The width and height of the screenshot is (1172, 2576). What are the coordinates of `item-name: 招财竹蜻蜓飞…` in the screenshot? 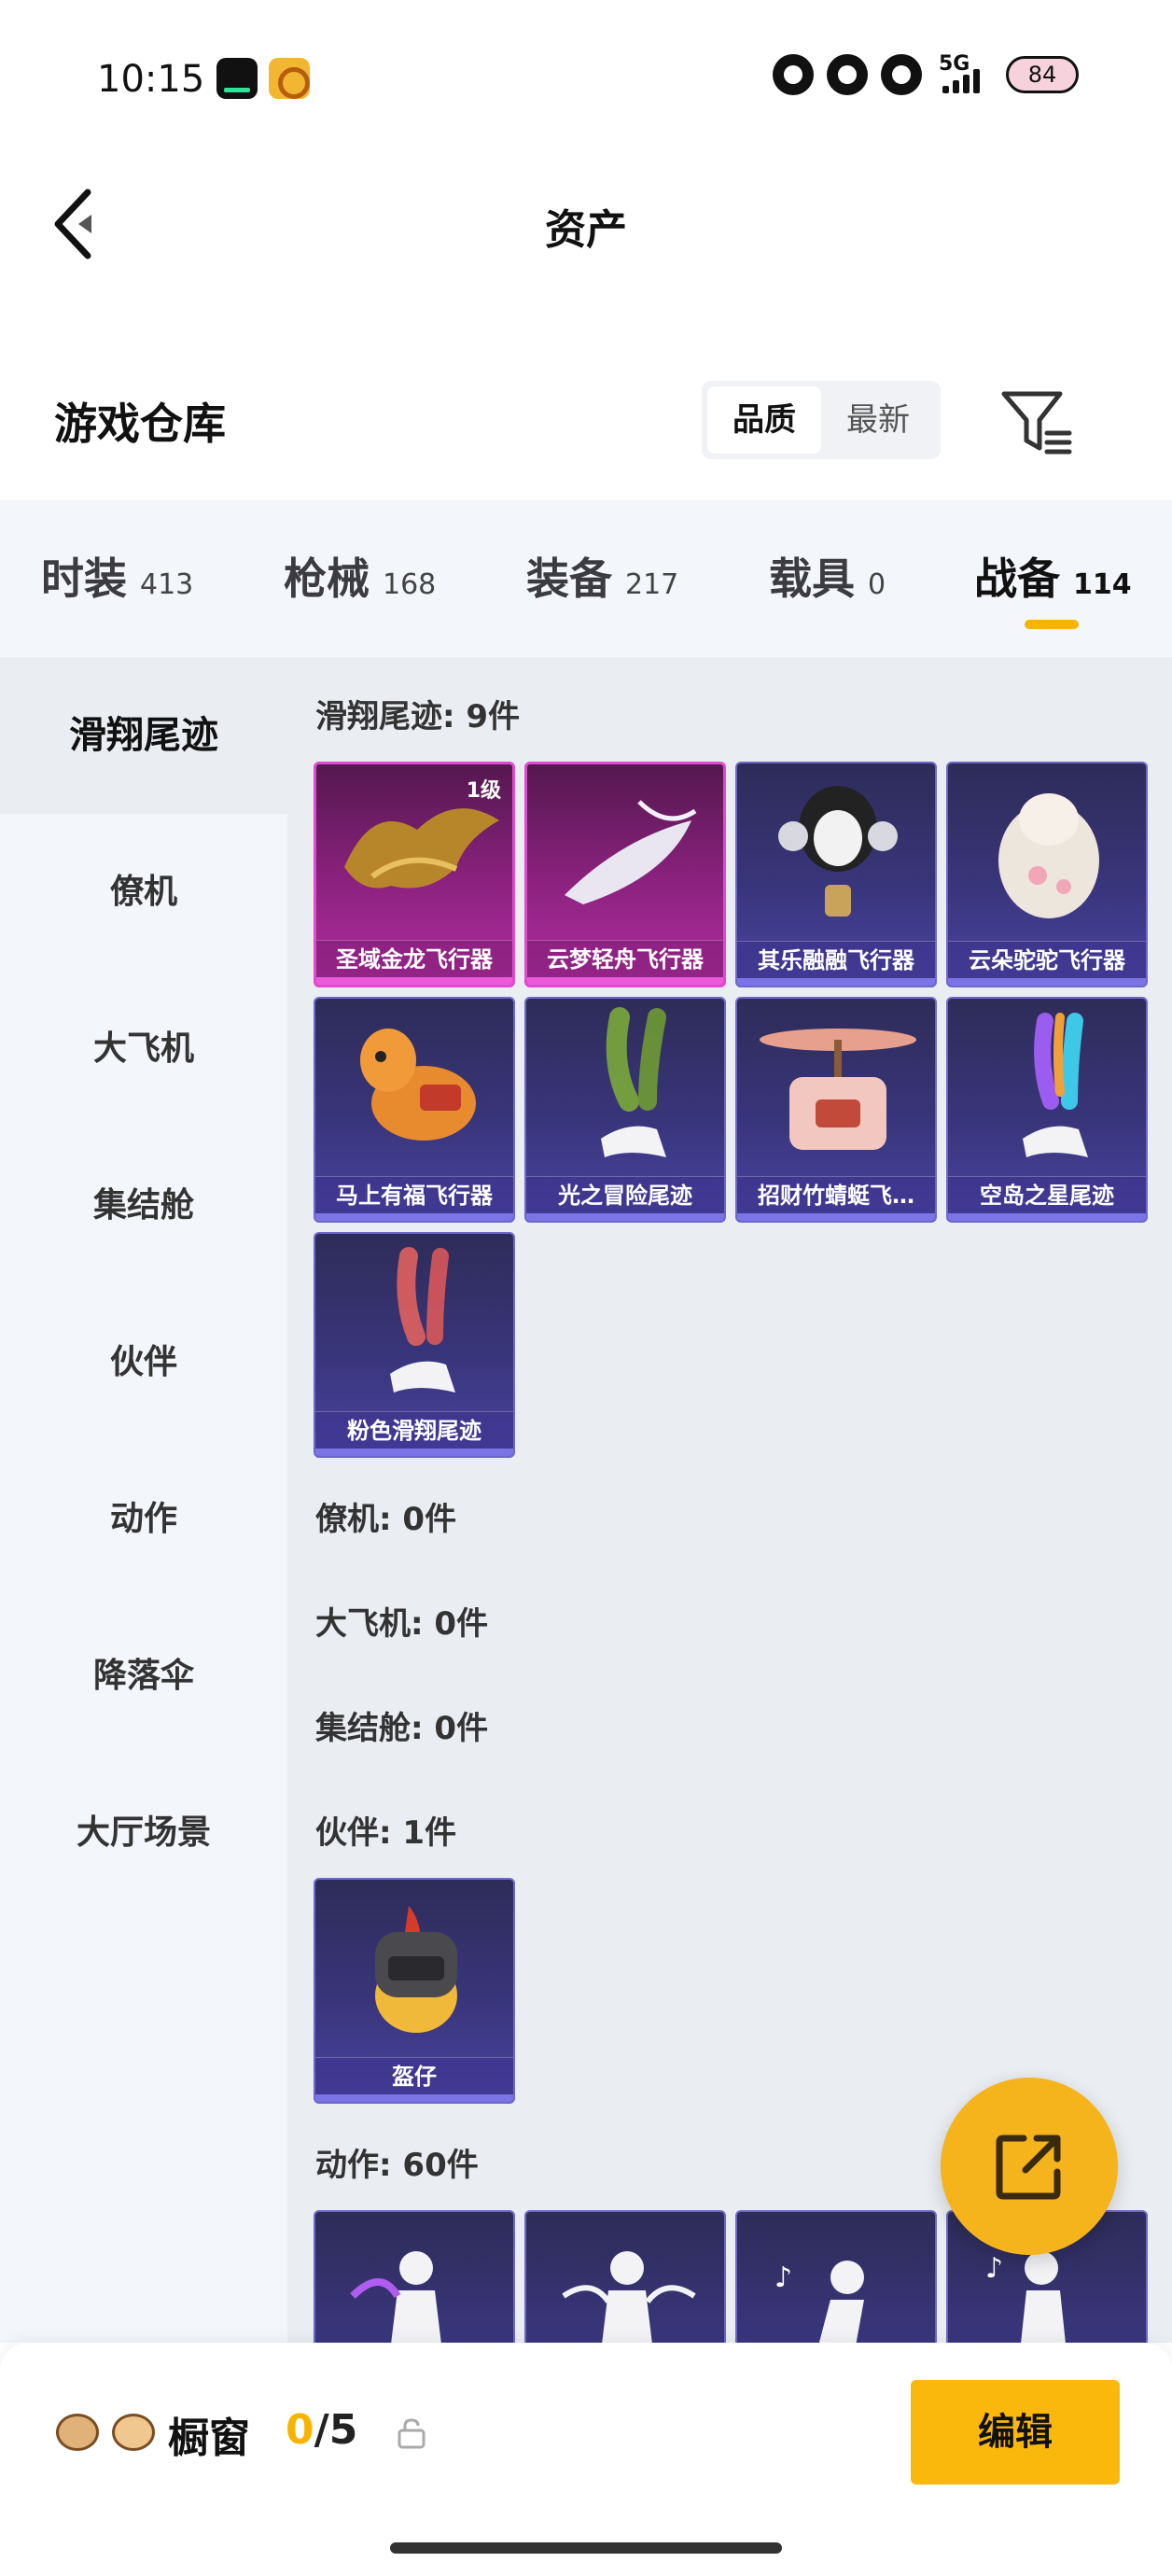 It's located at (836, 1194).